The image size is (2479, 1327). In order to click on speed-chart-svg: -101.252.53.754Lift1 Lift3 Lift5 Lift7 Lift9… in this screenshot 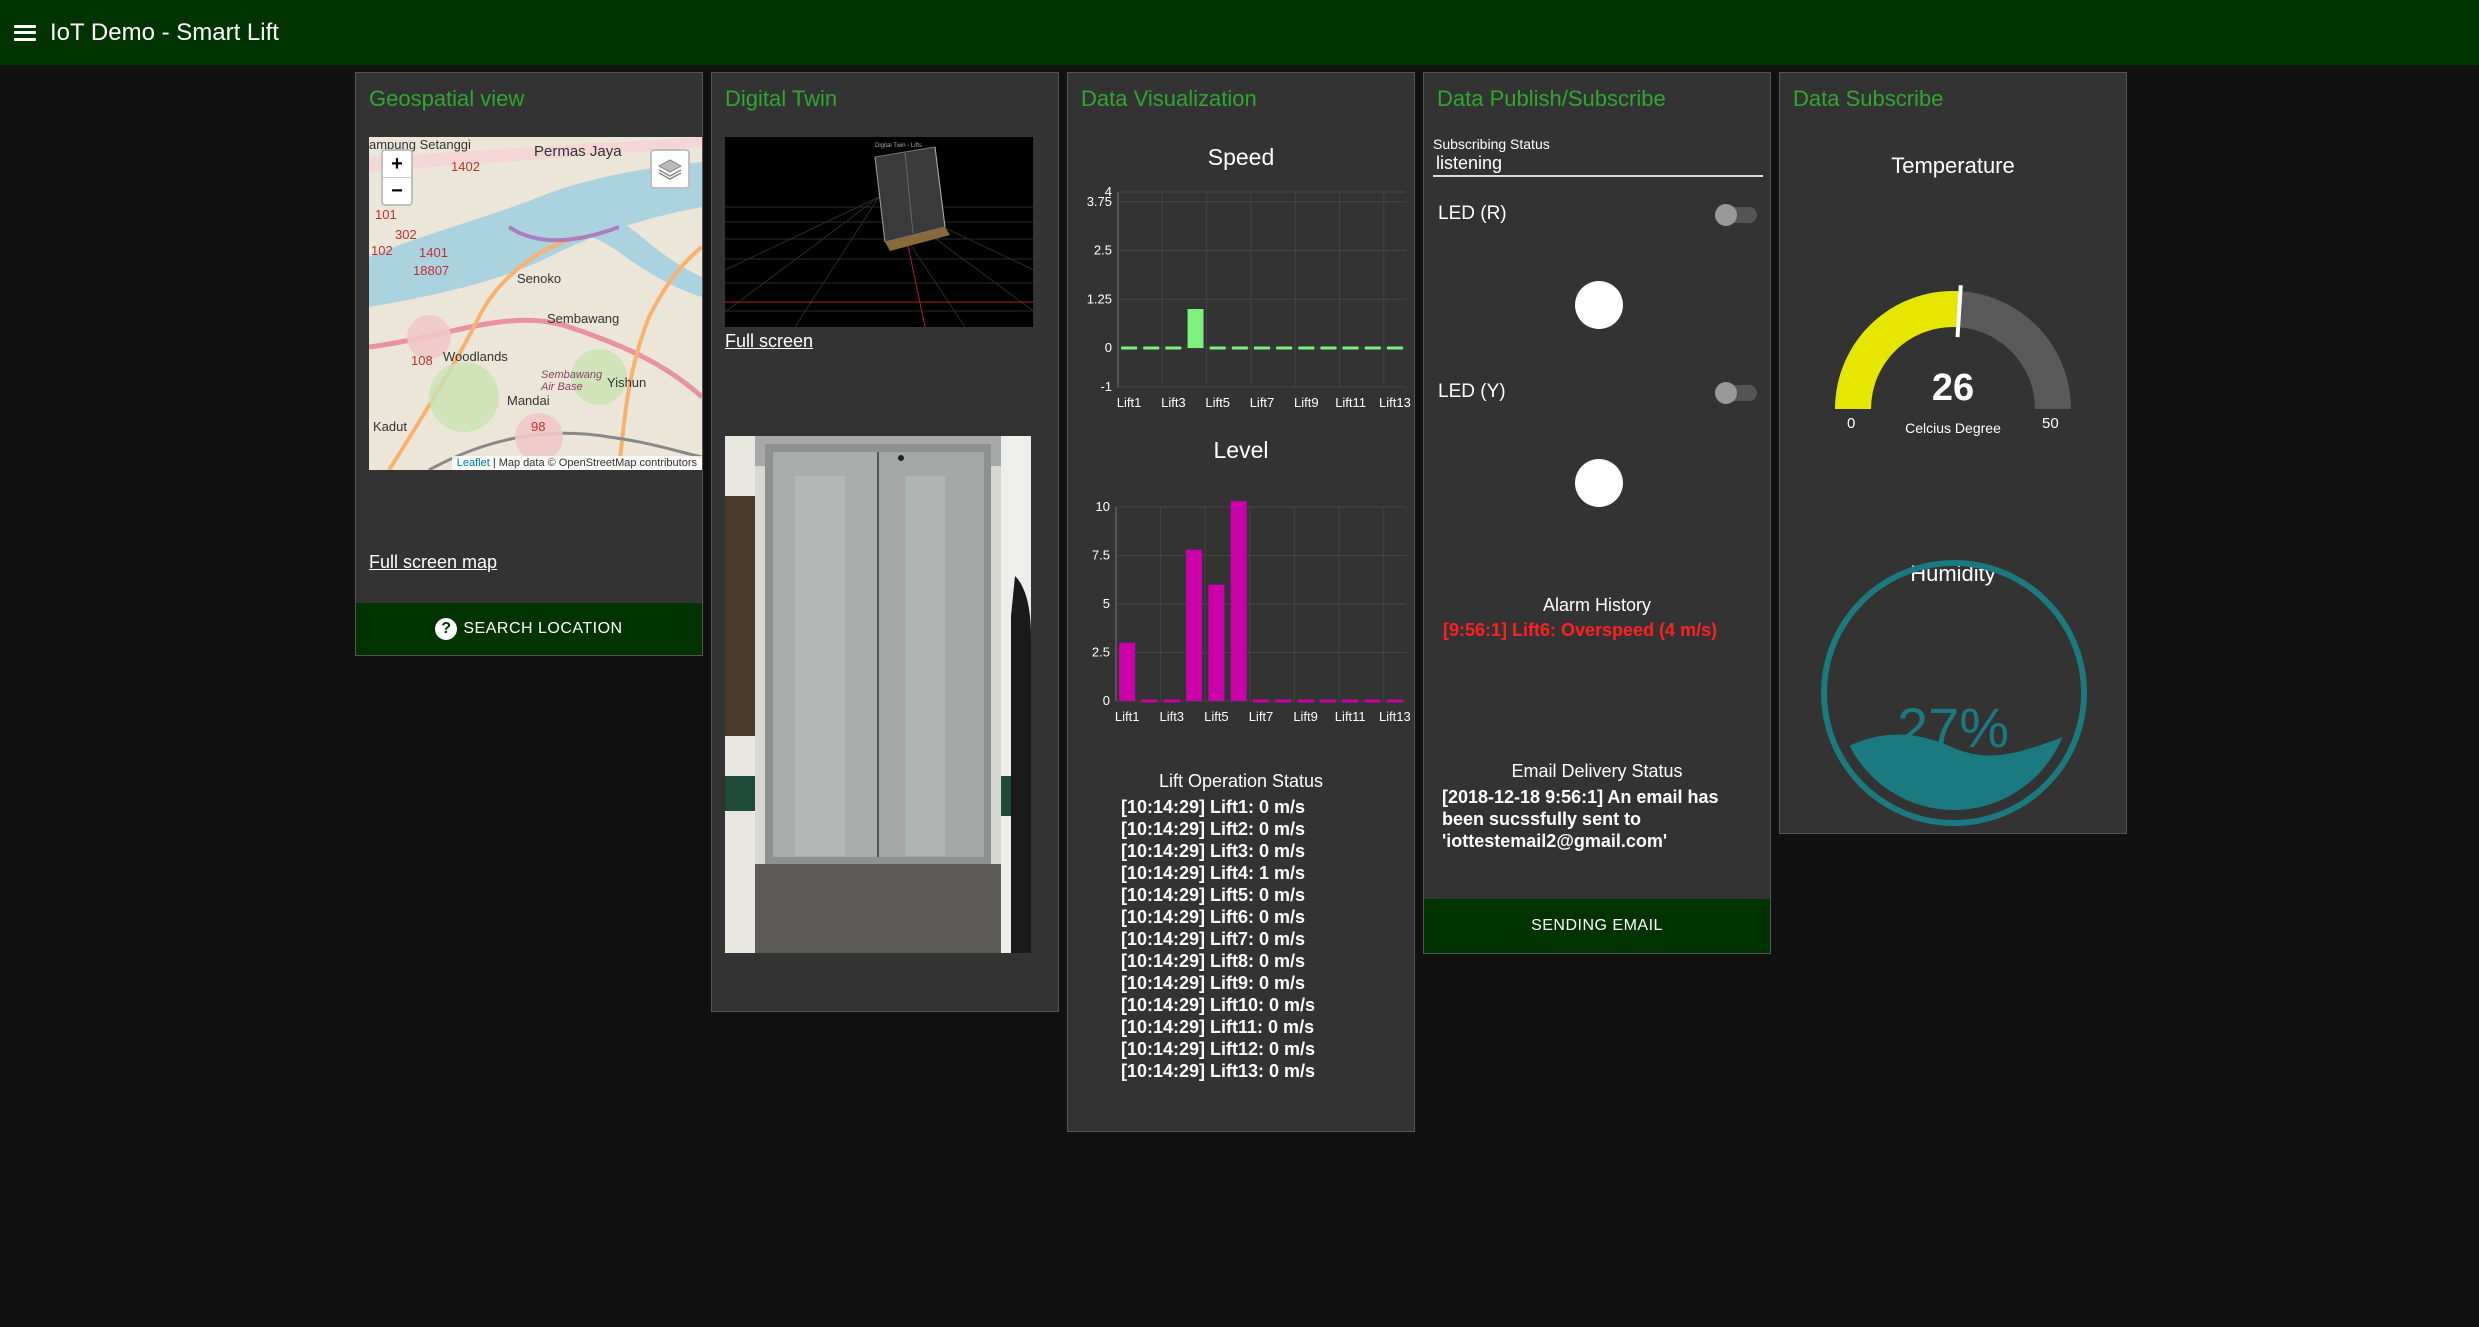, I will do `click(1249, 297)`.